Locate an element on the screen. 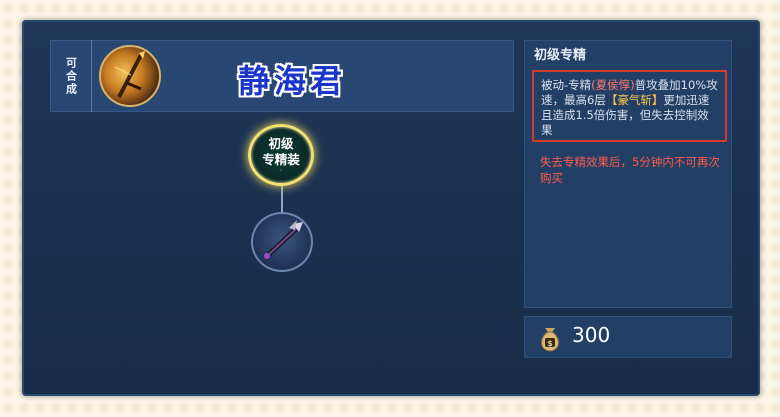 The width and height of the screenshot is (780, 417). hero-weapon-icon is located at coordinates (130, 76).